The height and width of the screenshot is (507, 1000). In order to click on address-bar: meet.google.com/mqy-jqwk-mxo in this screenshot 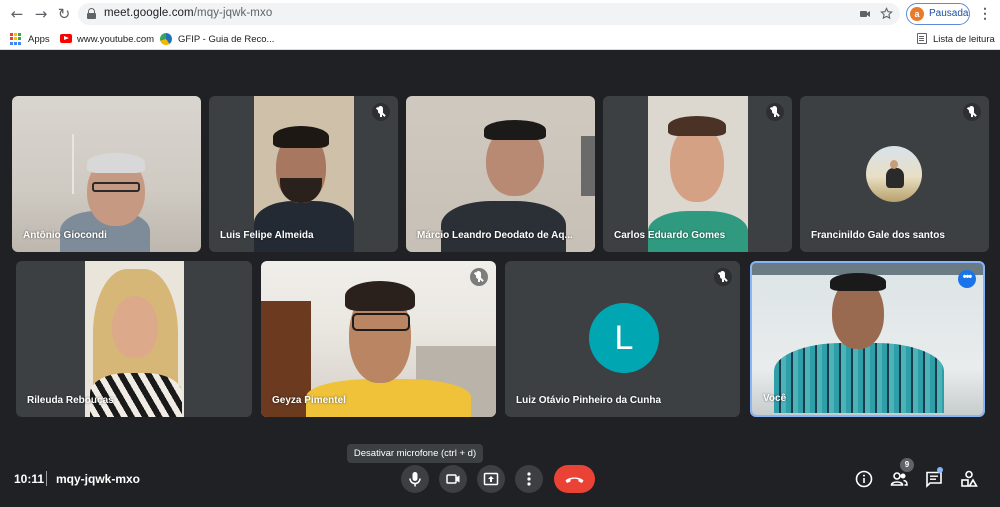, I will do `click(489, 14)`.